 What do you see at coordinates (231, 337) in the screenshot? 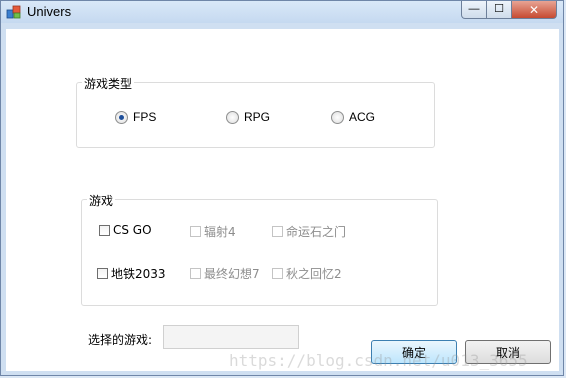
I see `selected-game-field` at bounding box center [231, 337].